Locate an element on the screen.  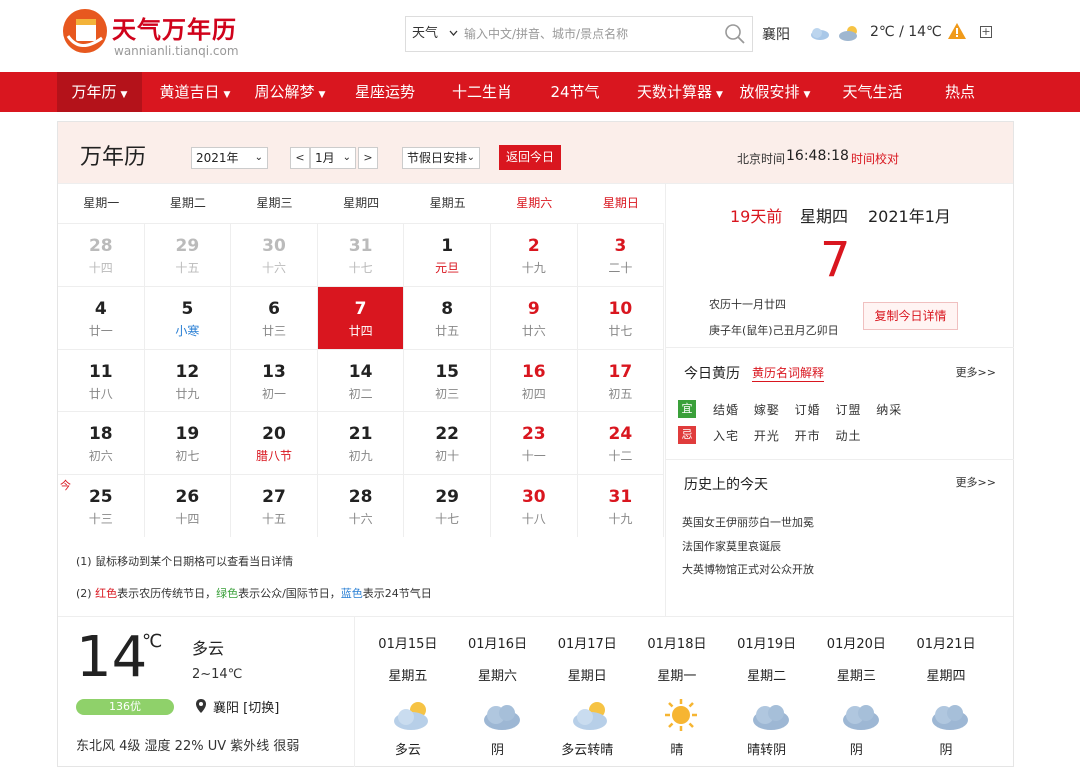
calendar-day-cell: 9 廿六 is located at coordinates (534, 317).